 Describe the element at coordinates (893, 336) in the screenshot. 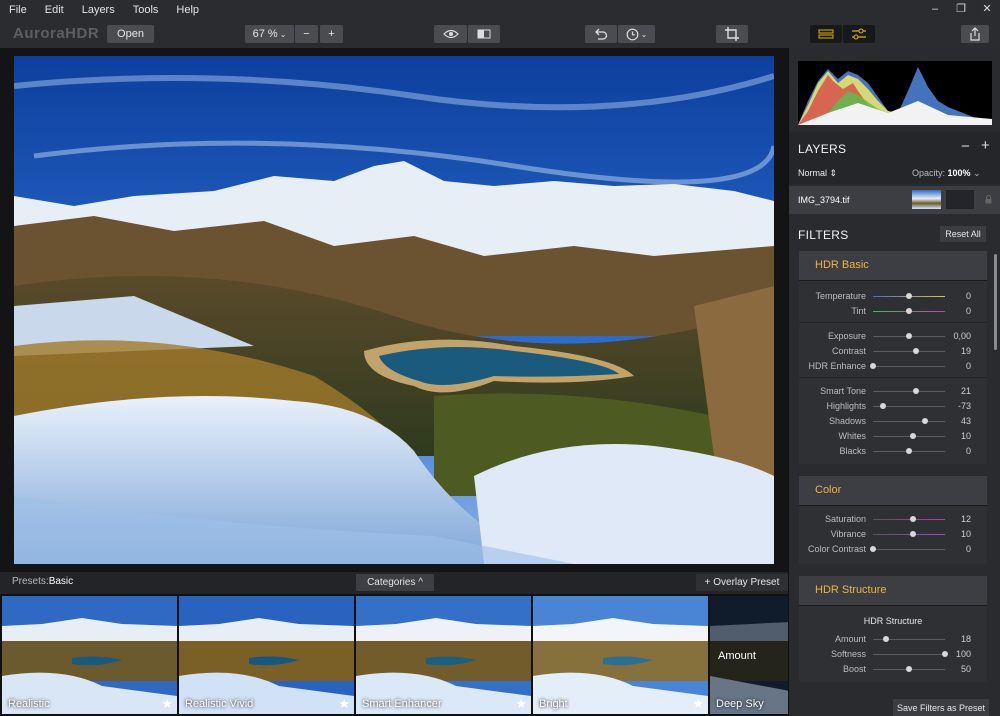

I see `slider-row-exposure: Exposure 0,00` at that location.